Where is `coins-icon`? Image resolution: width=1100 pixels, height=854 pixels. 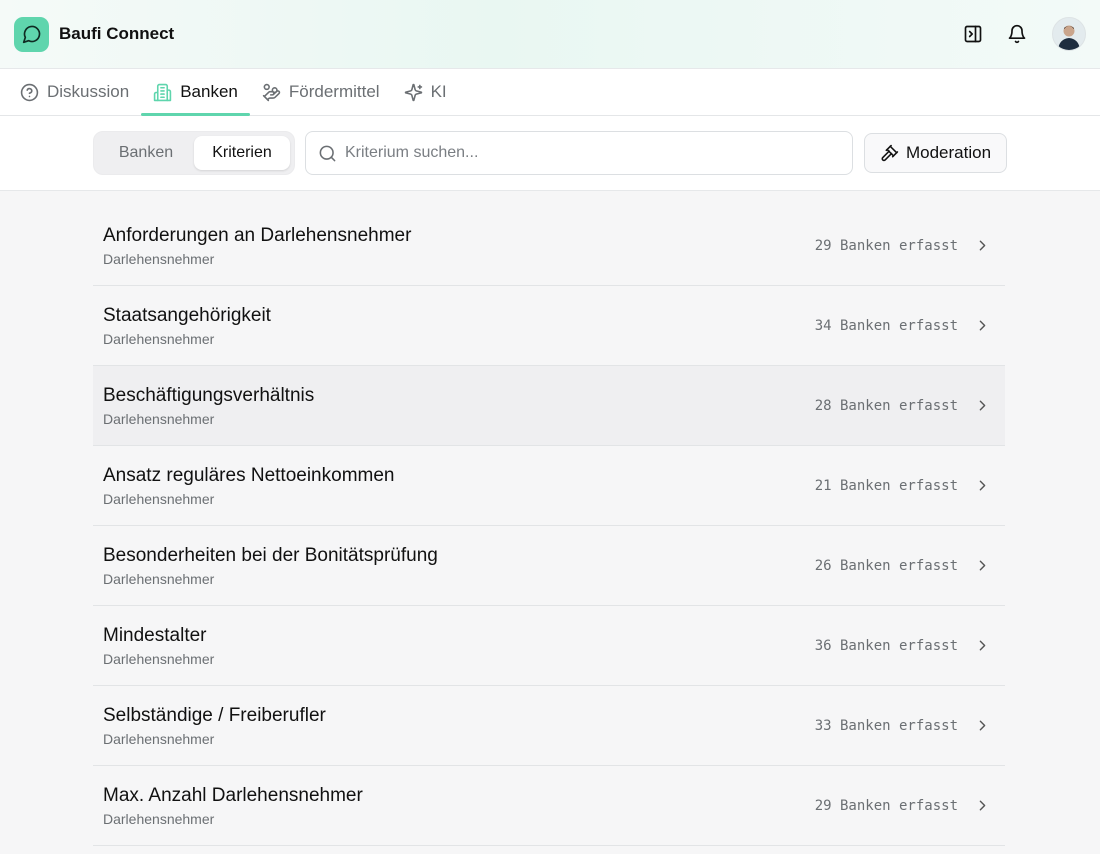 coins-icon is located at coordinates (271, 92).